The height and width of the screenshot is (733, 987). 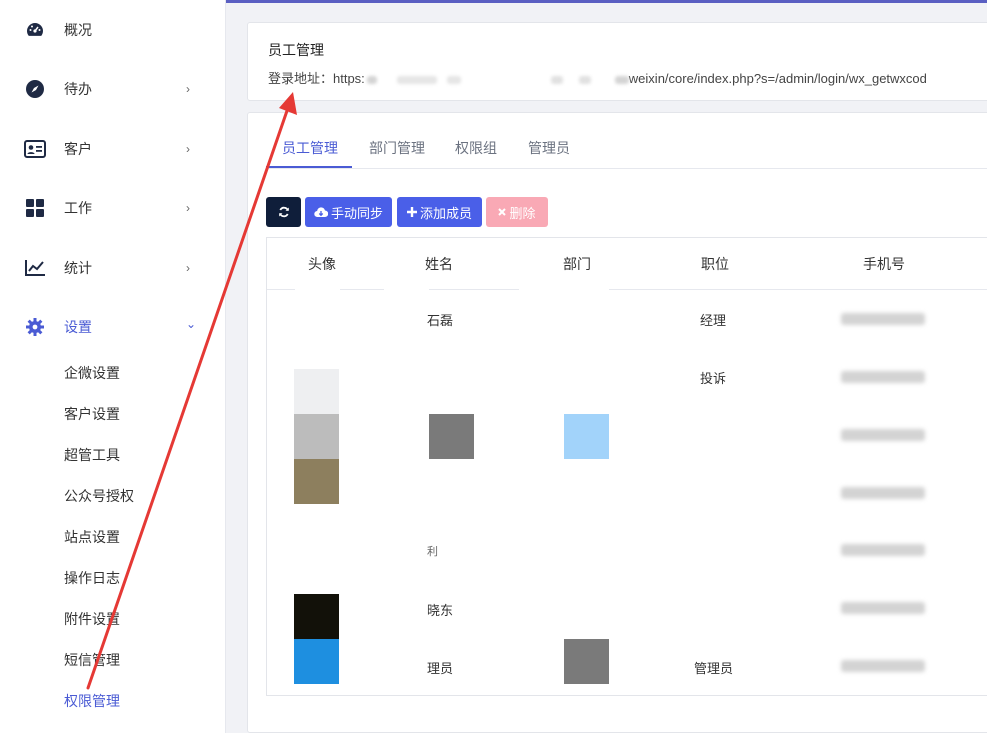 I want to click on cloud-download-icon, so click(x=321, y=211).